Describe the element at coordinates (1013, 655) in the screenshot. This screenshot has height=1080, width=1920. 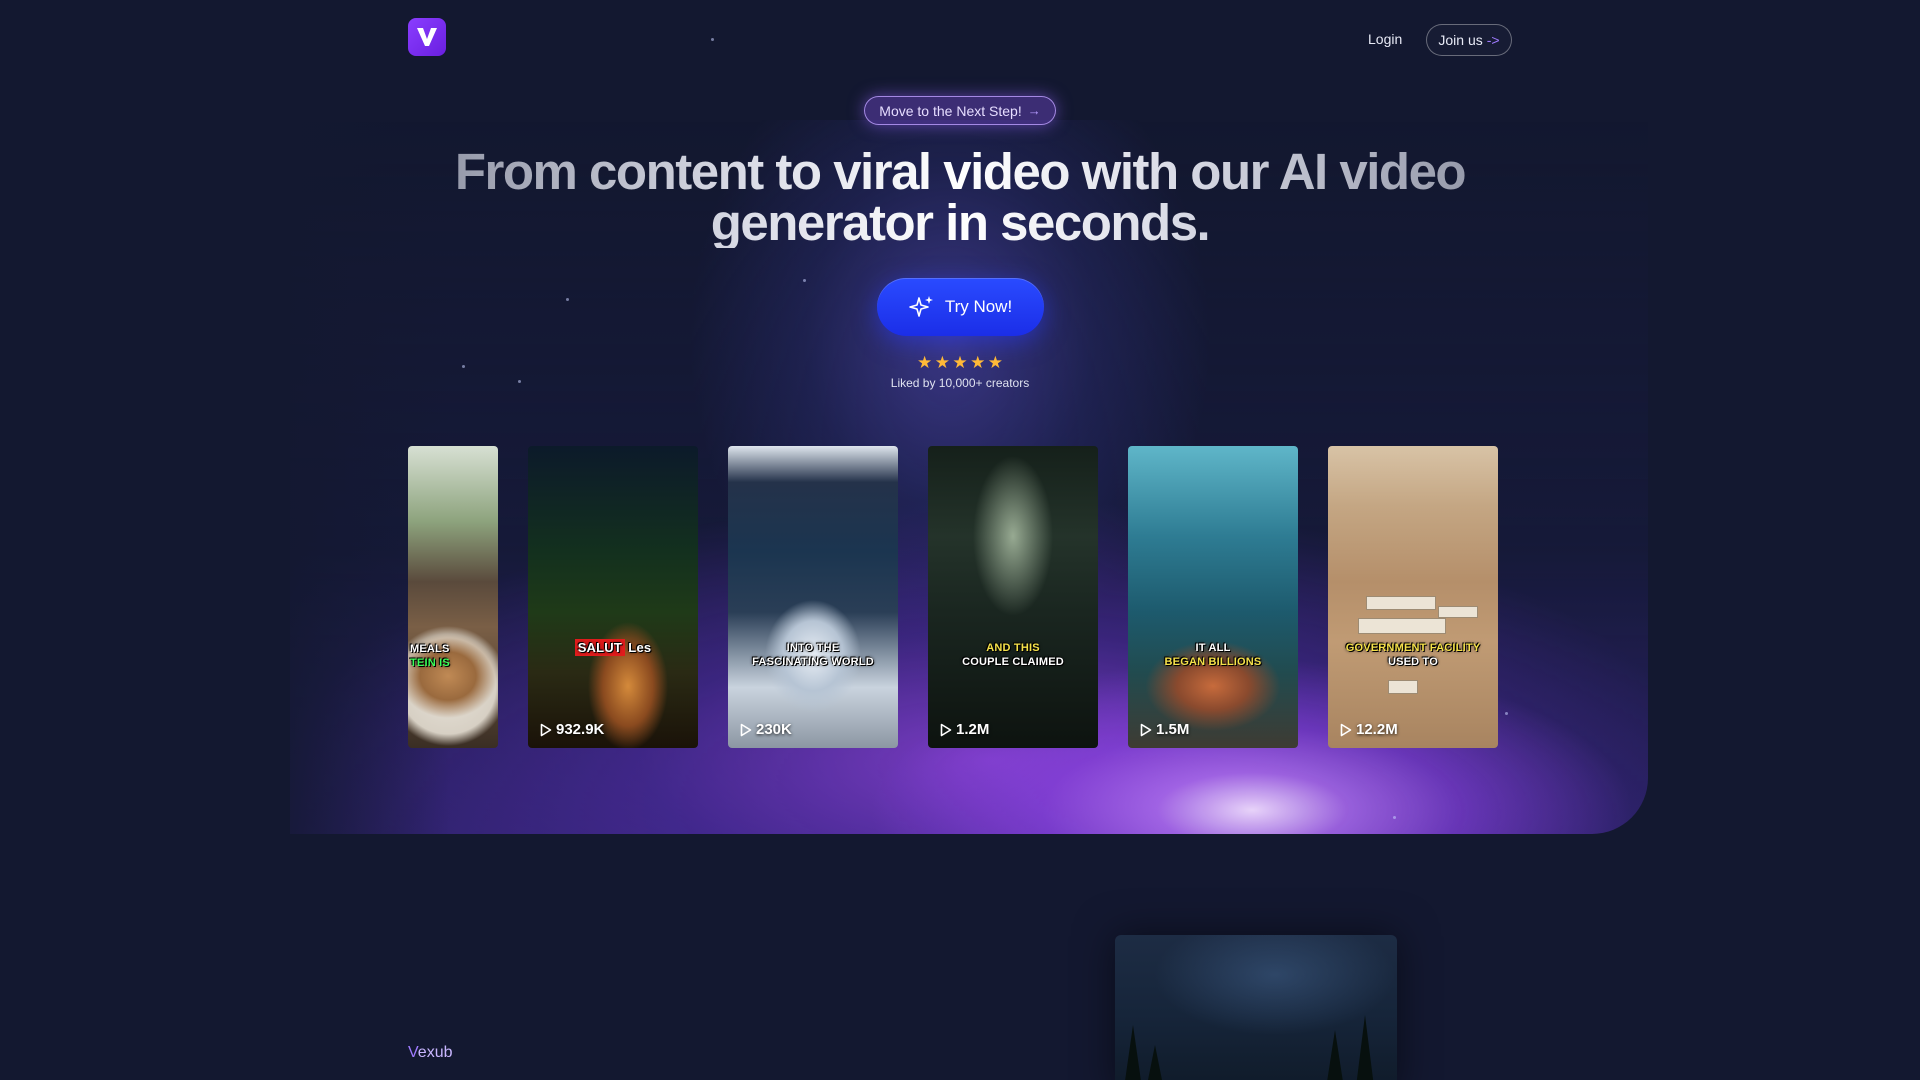
I see `video-caption: AND THIS COUPLE CLAIMED` at that location.